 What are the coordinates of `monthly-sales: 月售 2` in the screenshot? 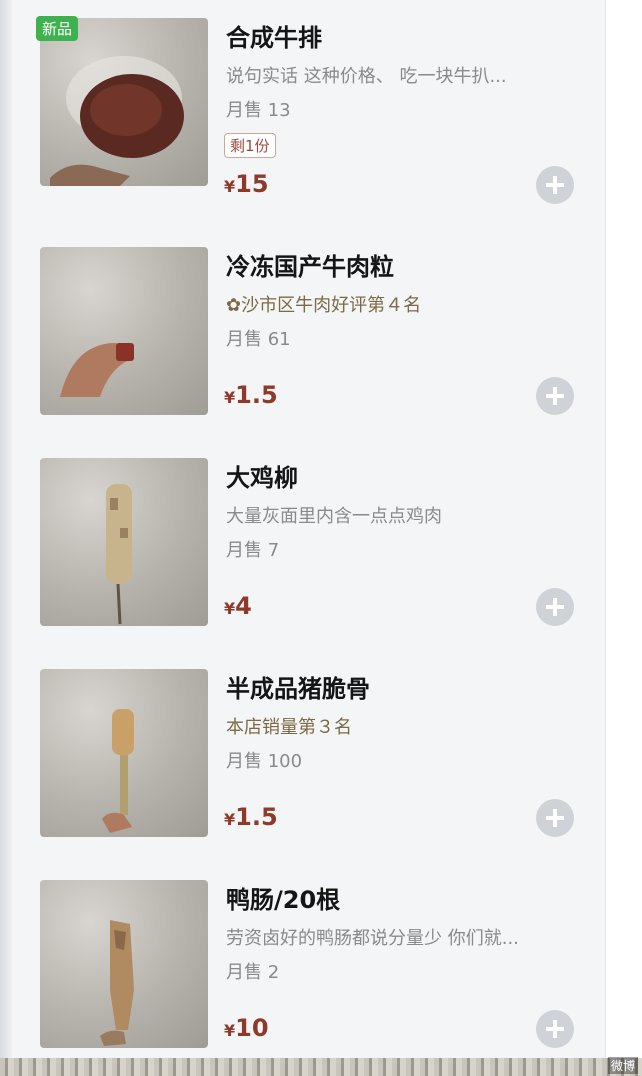 It's located at (253, 972).